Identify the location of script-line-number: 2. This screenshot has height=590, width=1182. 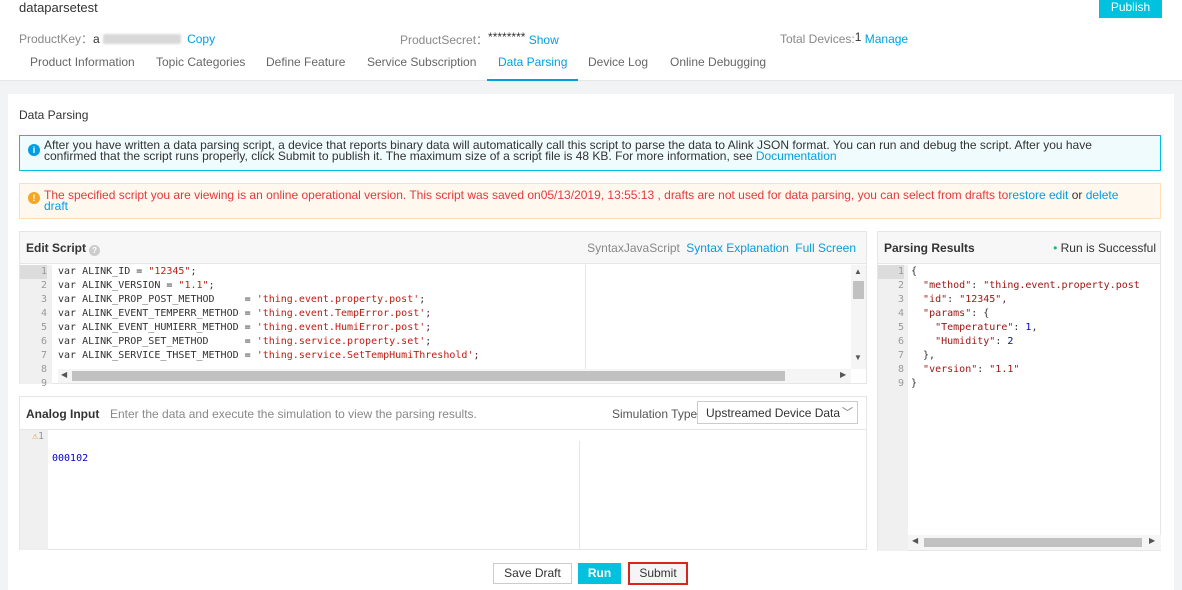
(43, 285).